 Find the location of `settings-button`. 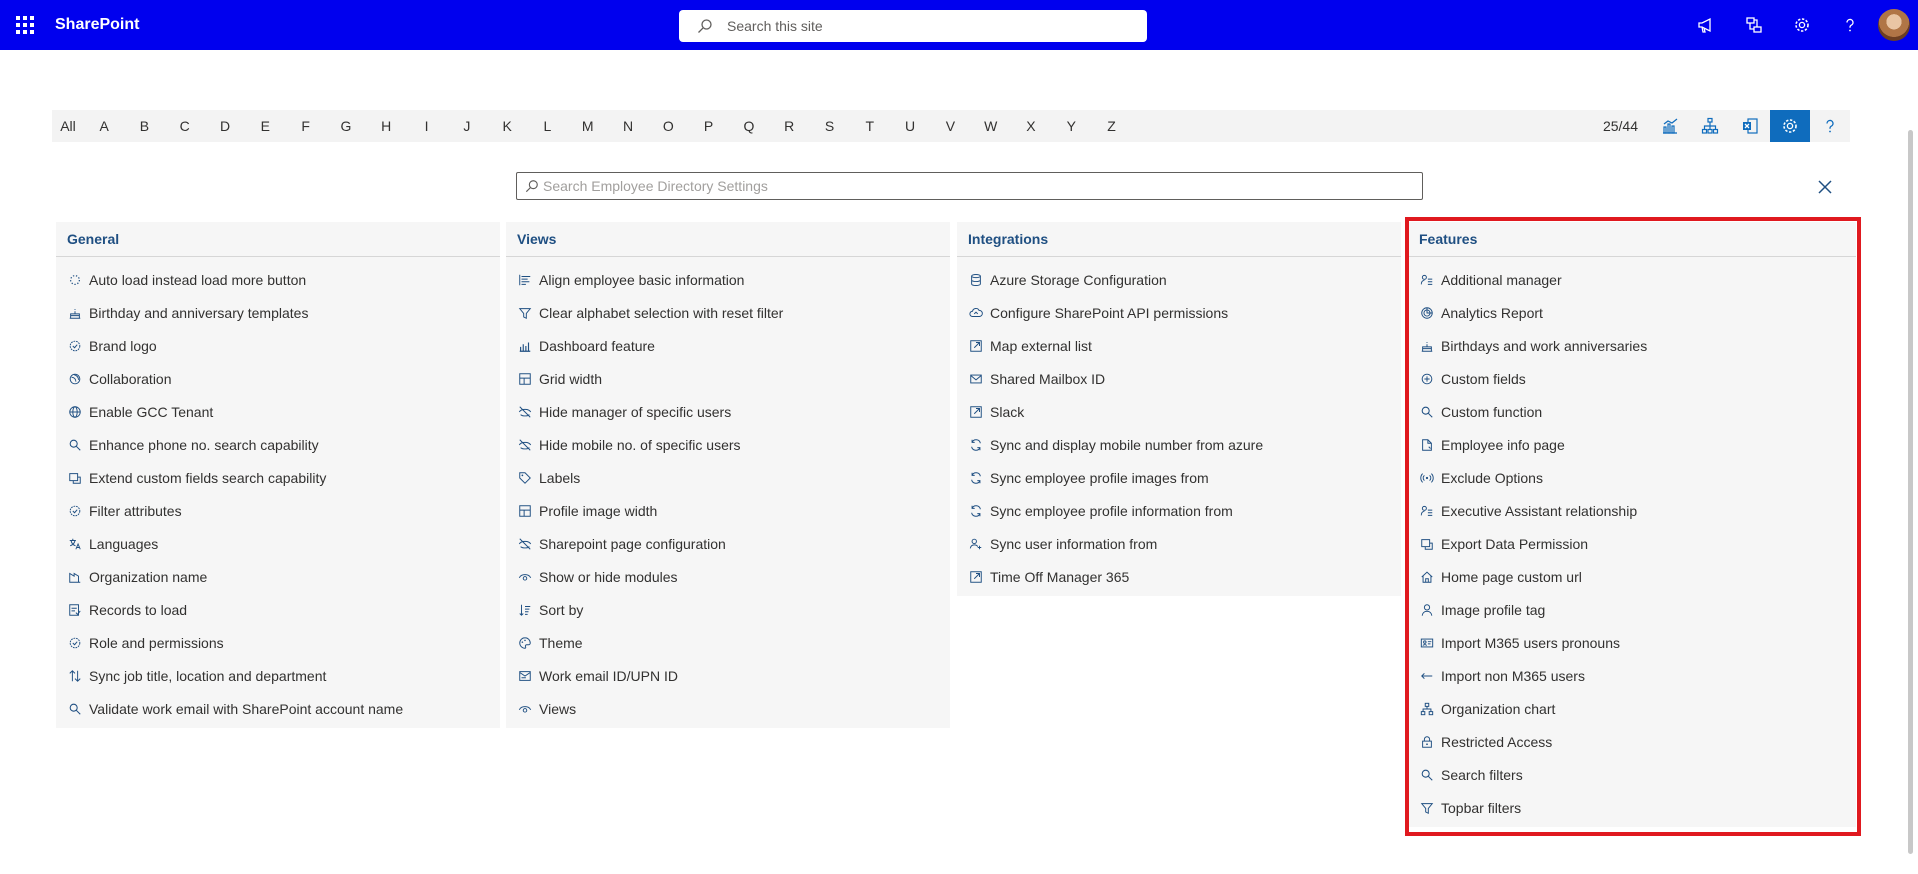

settings-button is located at coordinates (1802, 25).